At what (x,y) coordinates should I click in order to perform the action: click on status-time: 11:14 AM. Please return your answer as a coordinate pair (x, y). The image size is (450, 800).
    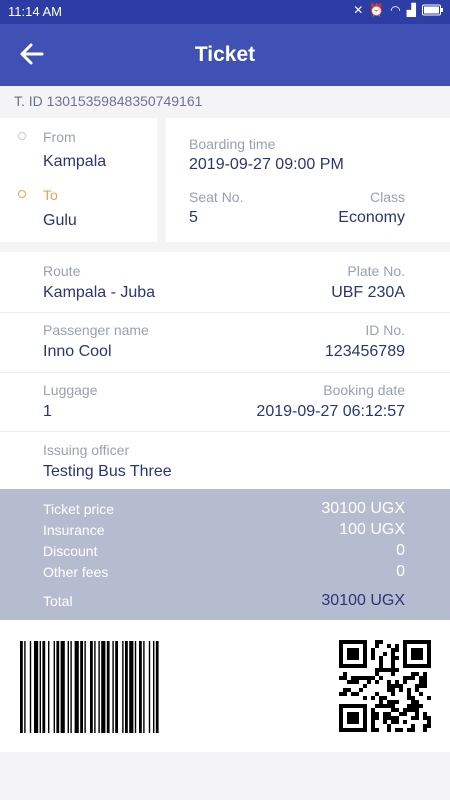
    Looking at the image, I should click on (35, 11).